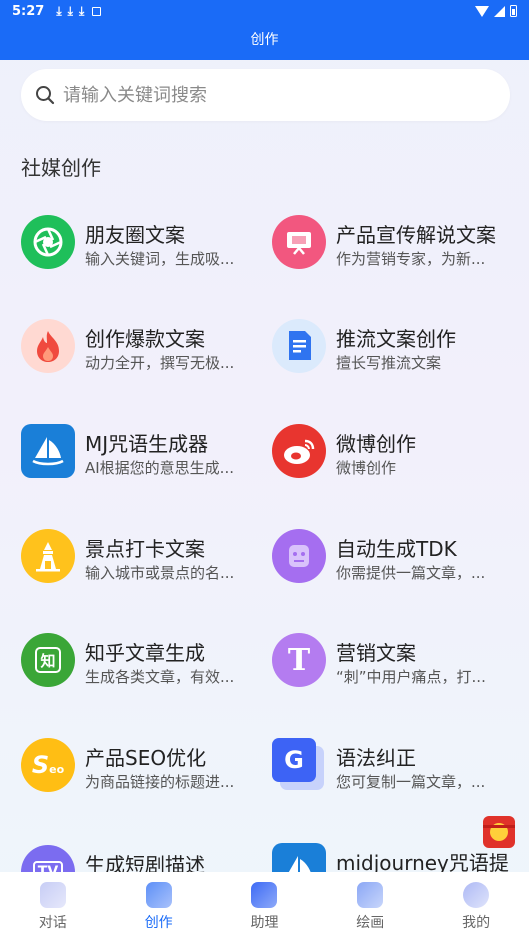 The width and height of the screenshot is (529, 942). I want to click on document-icon, so click(299, 346).